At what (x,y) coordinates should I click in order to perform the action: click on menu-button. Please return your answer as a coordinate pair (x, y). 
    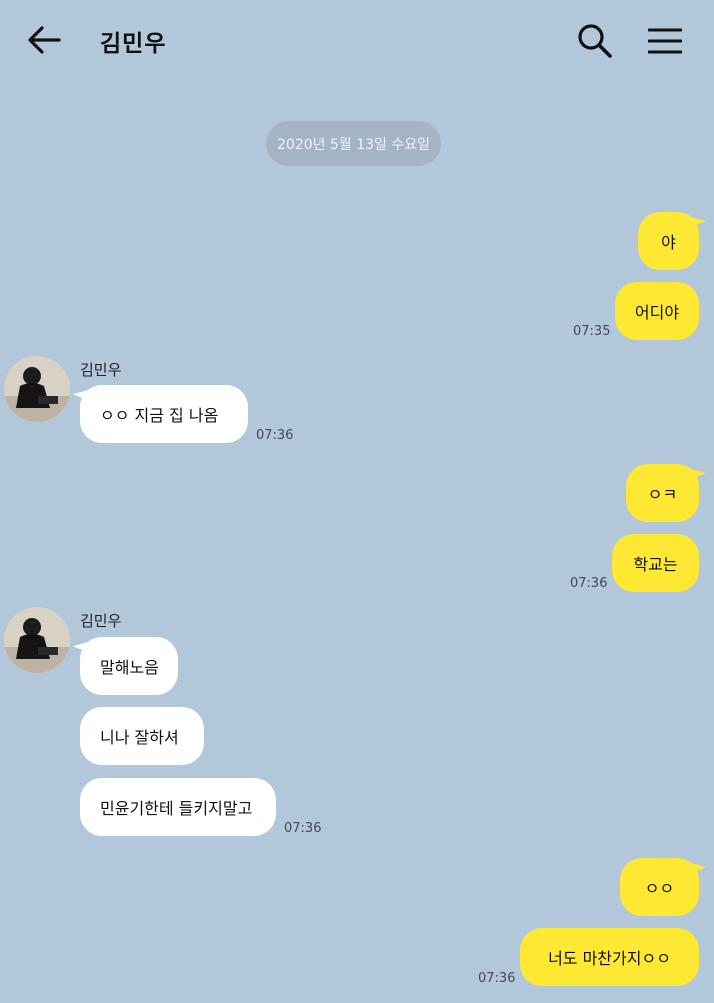
    Looking at the image, I should click on (665, 41).